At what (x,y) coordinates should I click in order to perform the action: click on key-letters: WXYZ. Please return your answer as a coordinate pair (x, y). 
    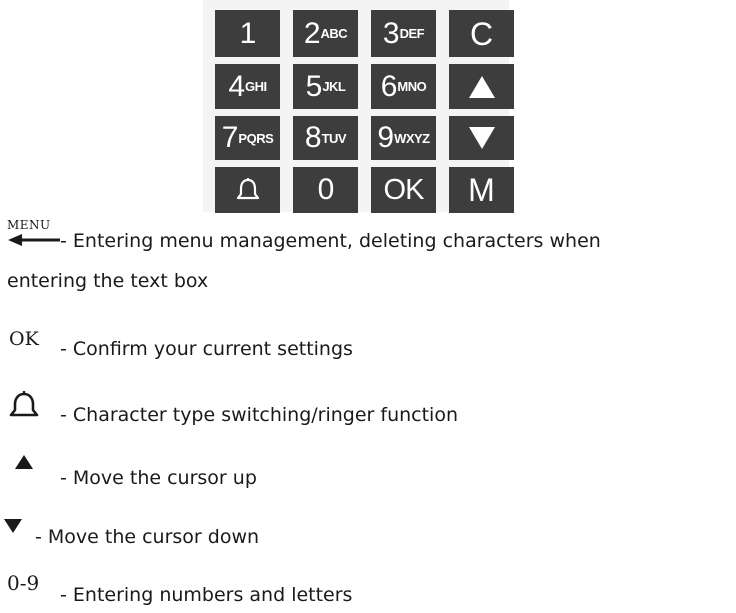
    Looking at the image, I should click on (412, 138).